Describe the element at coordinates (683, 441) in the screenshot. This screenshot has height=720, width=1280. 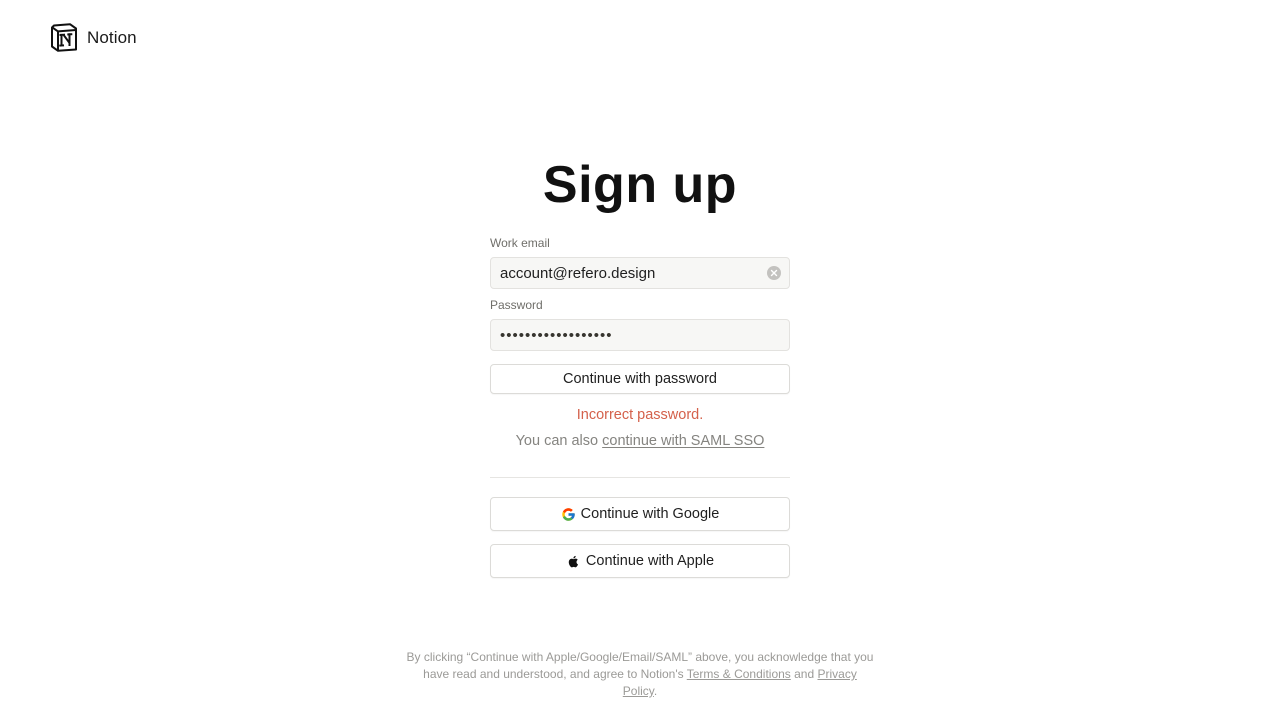
I see `saml-sso-link: continue with SAML SSO` at that location.